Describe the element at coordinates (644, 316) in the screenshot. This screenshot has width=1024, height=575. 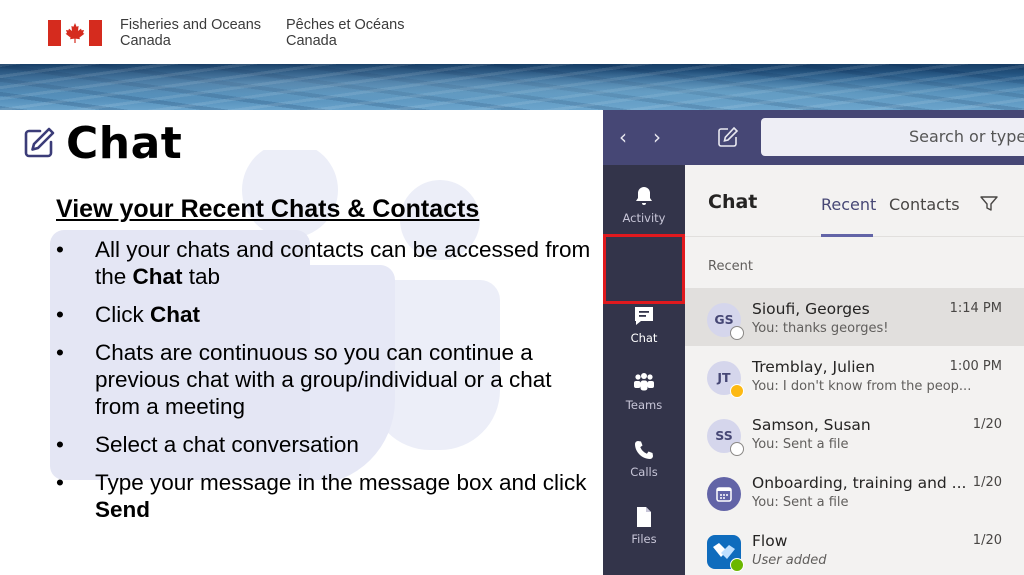
I see `chat-icon` at that location.